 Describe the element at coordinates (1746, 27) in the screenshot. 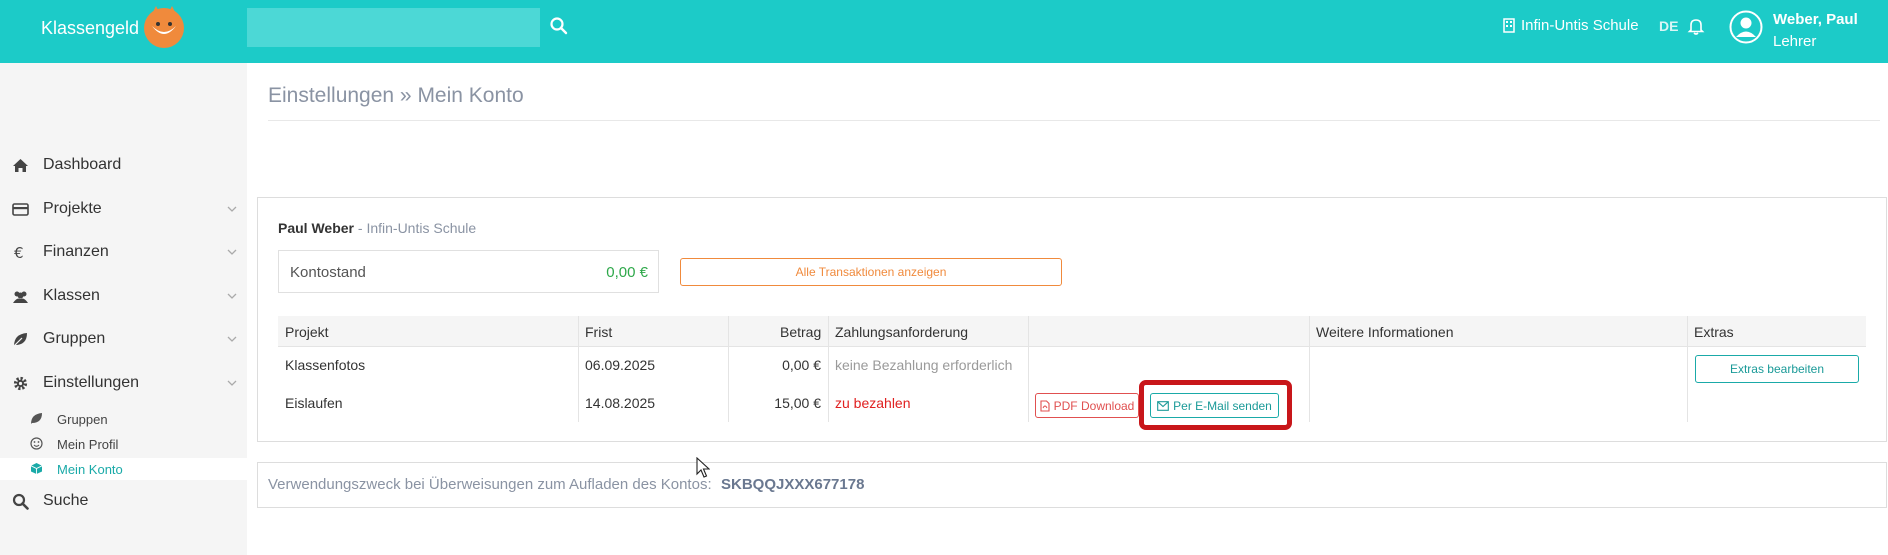

I see `avatar` at that location.